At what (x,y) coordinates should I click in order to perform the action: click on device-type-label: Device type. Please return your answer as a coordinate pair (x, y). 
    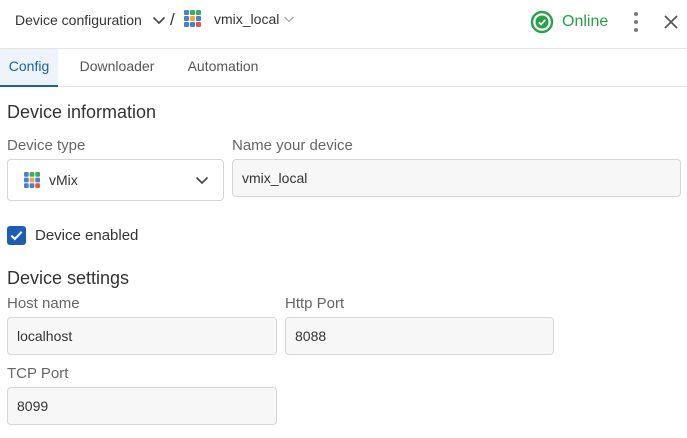
    Looking at the image, I should click on (46, 145).